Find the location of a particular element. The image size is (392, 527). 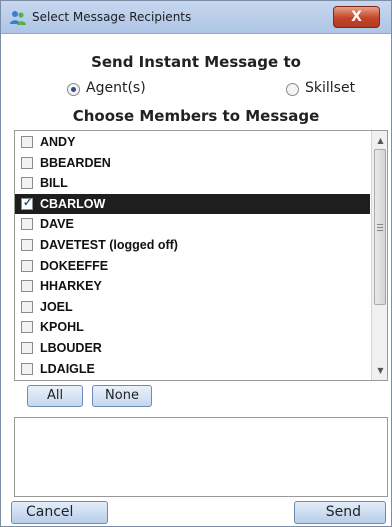

scroll-thumb is located at coordinates (380, 227).